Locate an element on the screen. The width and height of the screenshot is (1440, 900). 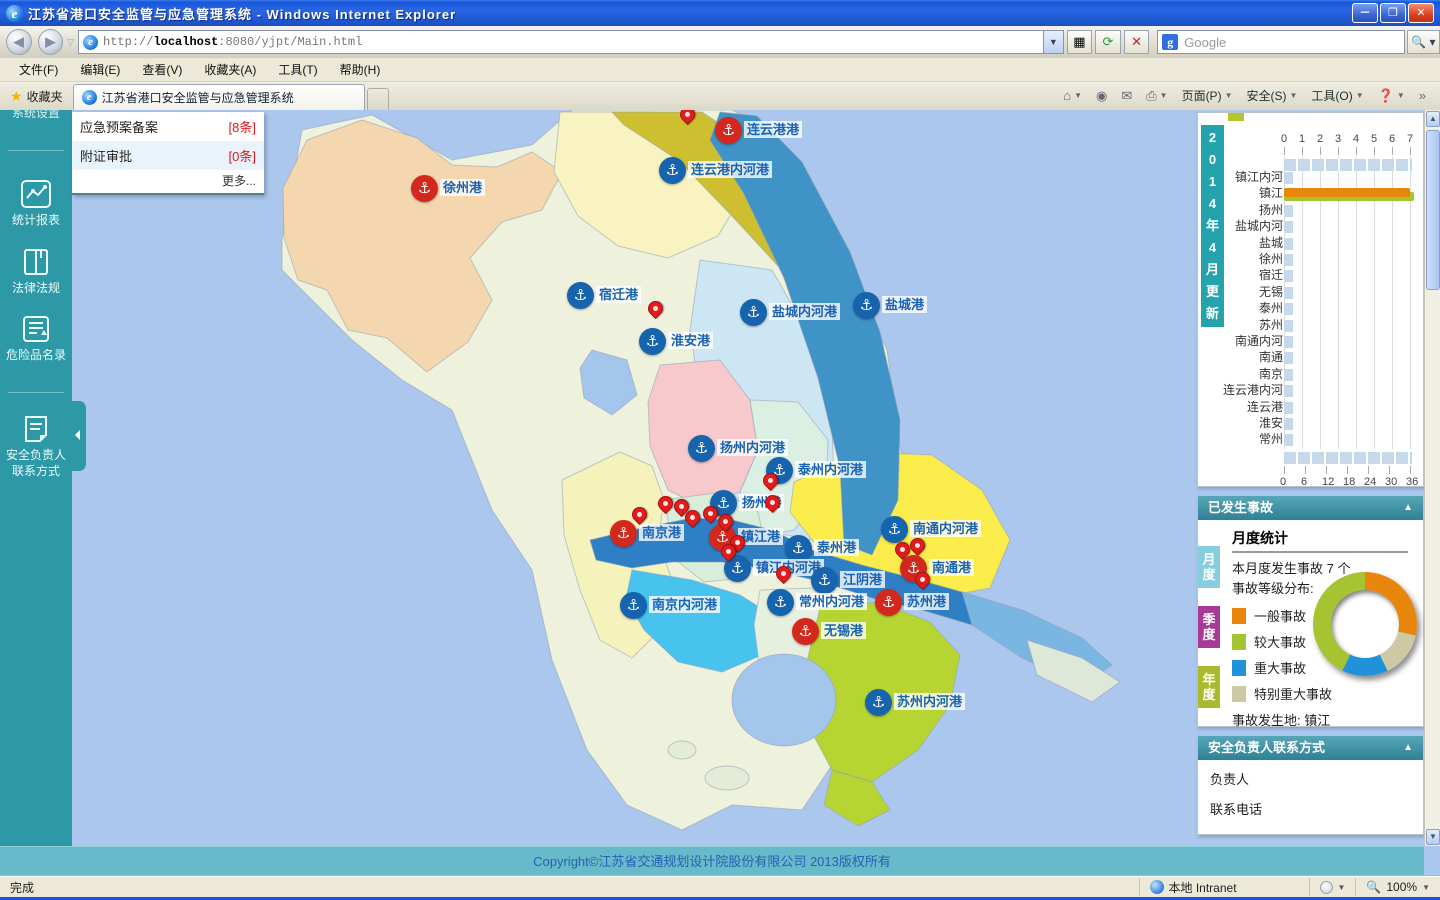
help-icon: ❓ ▼ is located at coordinates (1391, 96).